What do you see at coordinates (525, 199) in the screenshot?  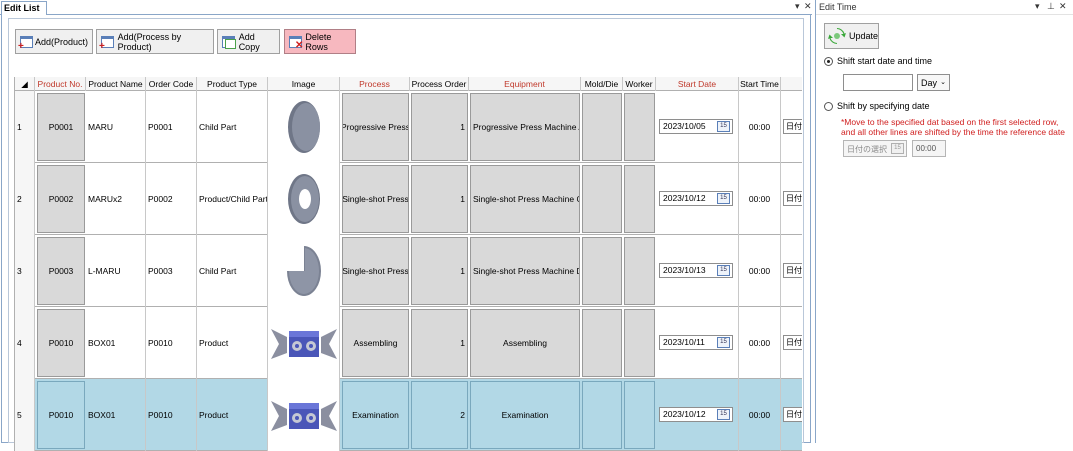 I see `equipment-cell: Single-shot Press Machine C` at bounding box center [525, 199].